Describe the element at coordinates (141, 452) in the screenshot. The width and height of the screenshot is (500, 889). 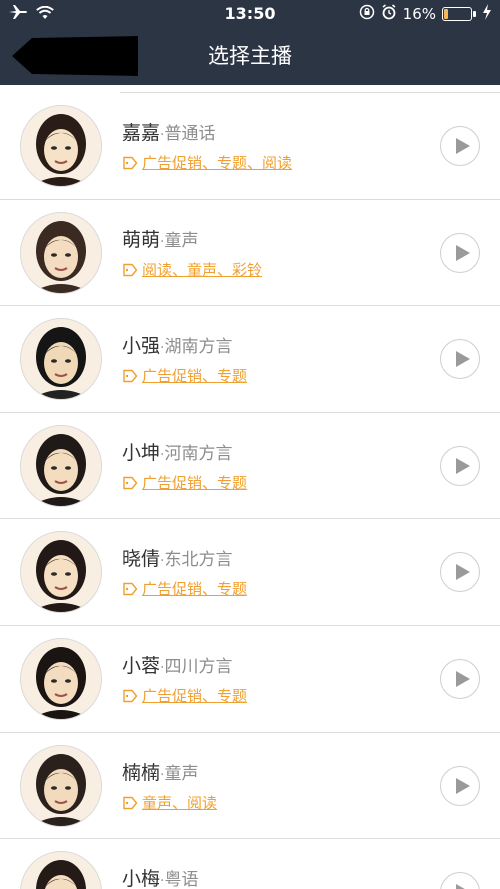
I see `anchor-name: 小坤` at that location.